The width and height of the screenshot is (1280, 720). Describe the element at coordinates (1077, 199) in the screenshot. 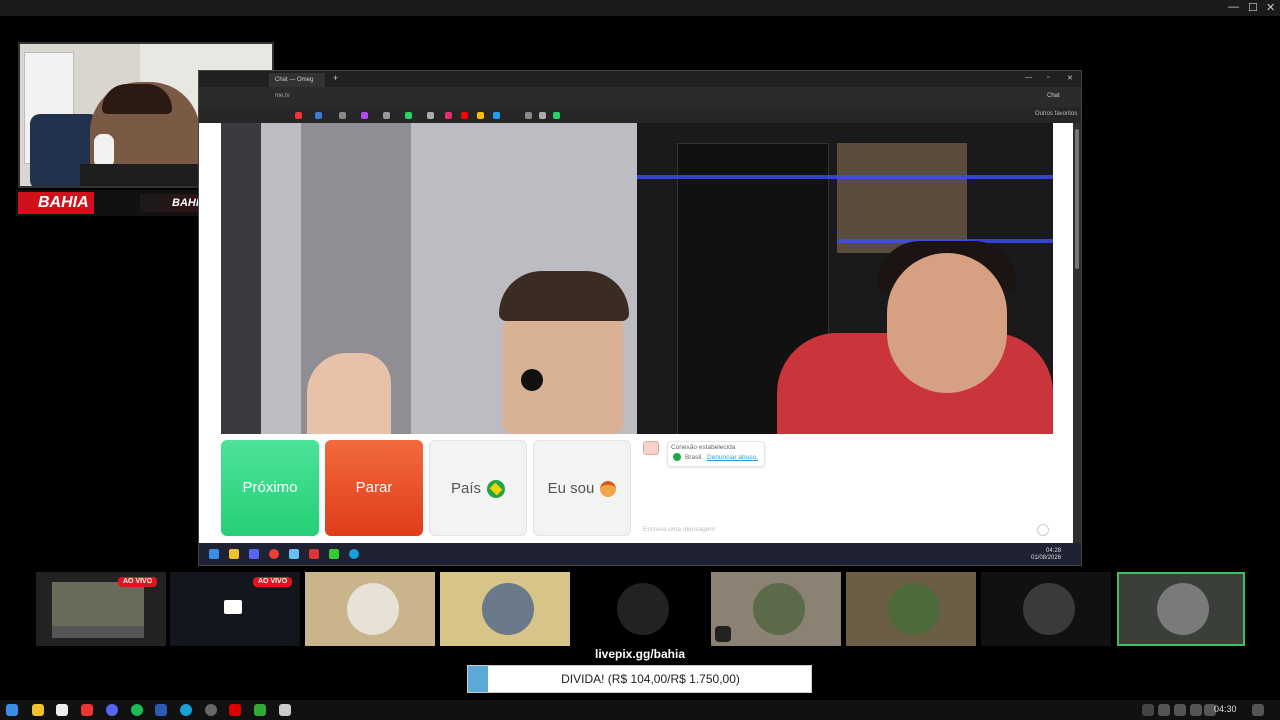

I see `scroll-thumb` at that location.